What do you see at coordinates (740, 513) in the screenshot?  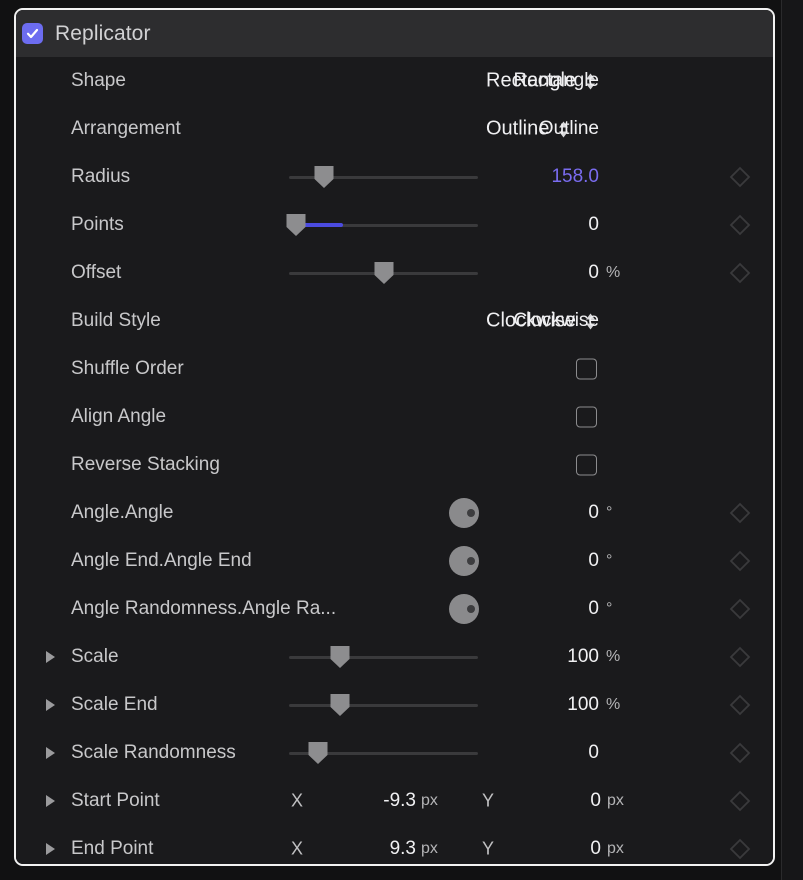 I see `keyframe-button-angle-angle` at bounding box center [740, 513].